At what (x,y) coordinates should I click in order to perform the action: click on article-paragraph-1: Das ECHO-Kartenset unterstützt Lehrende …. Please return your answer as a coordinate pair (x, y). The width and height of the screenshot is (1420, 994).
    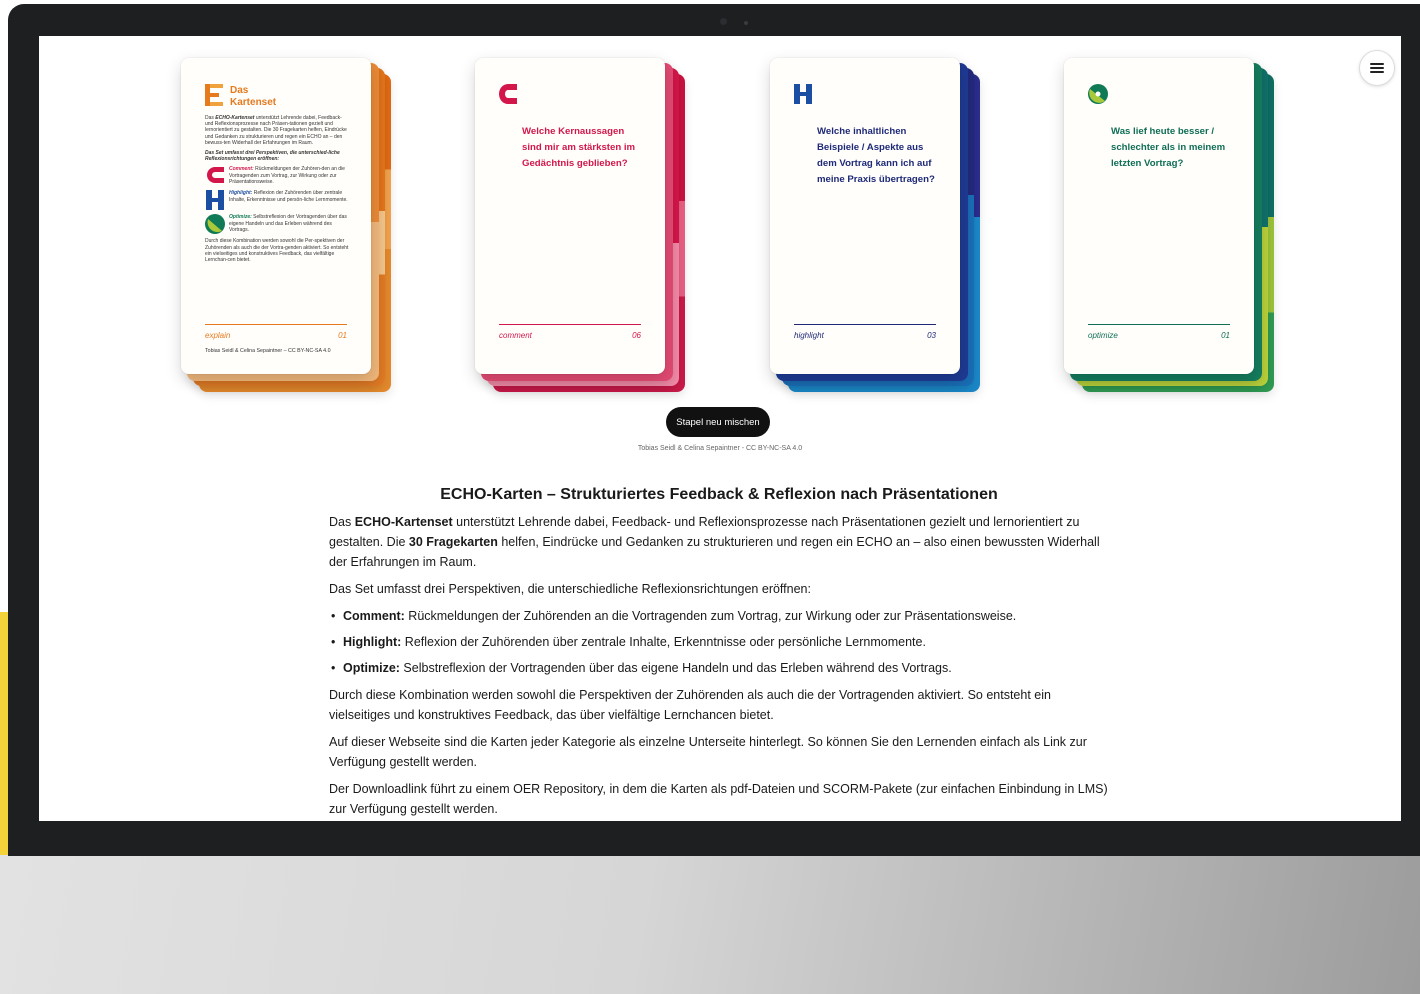
    Looking at the image, I should click on (714, 542).